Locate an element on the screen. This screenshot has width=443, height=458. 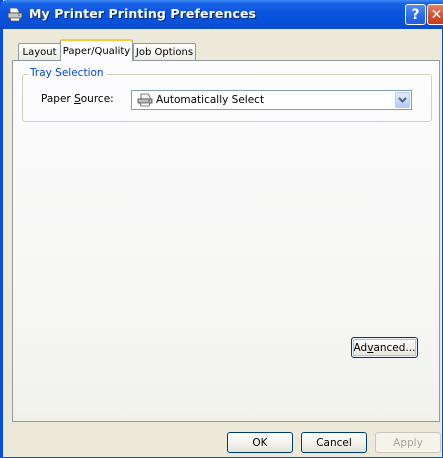
help-button: ? is located at coordinates (415, 14).